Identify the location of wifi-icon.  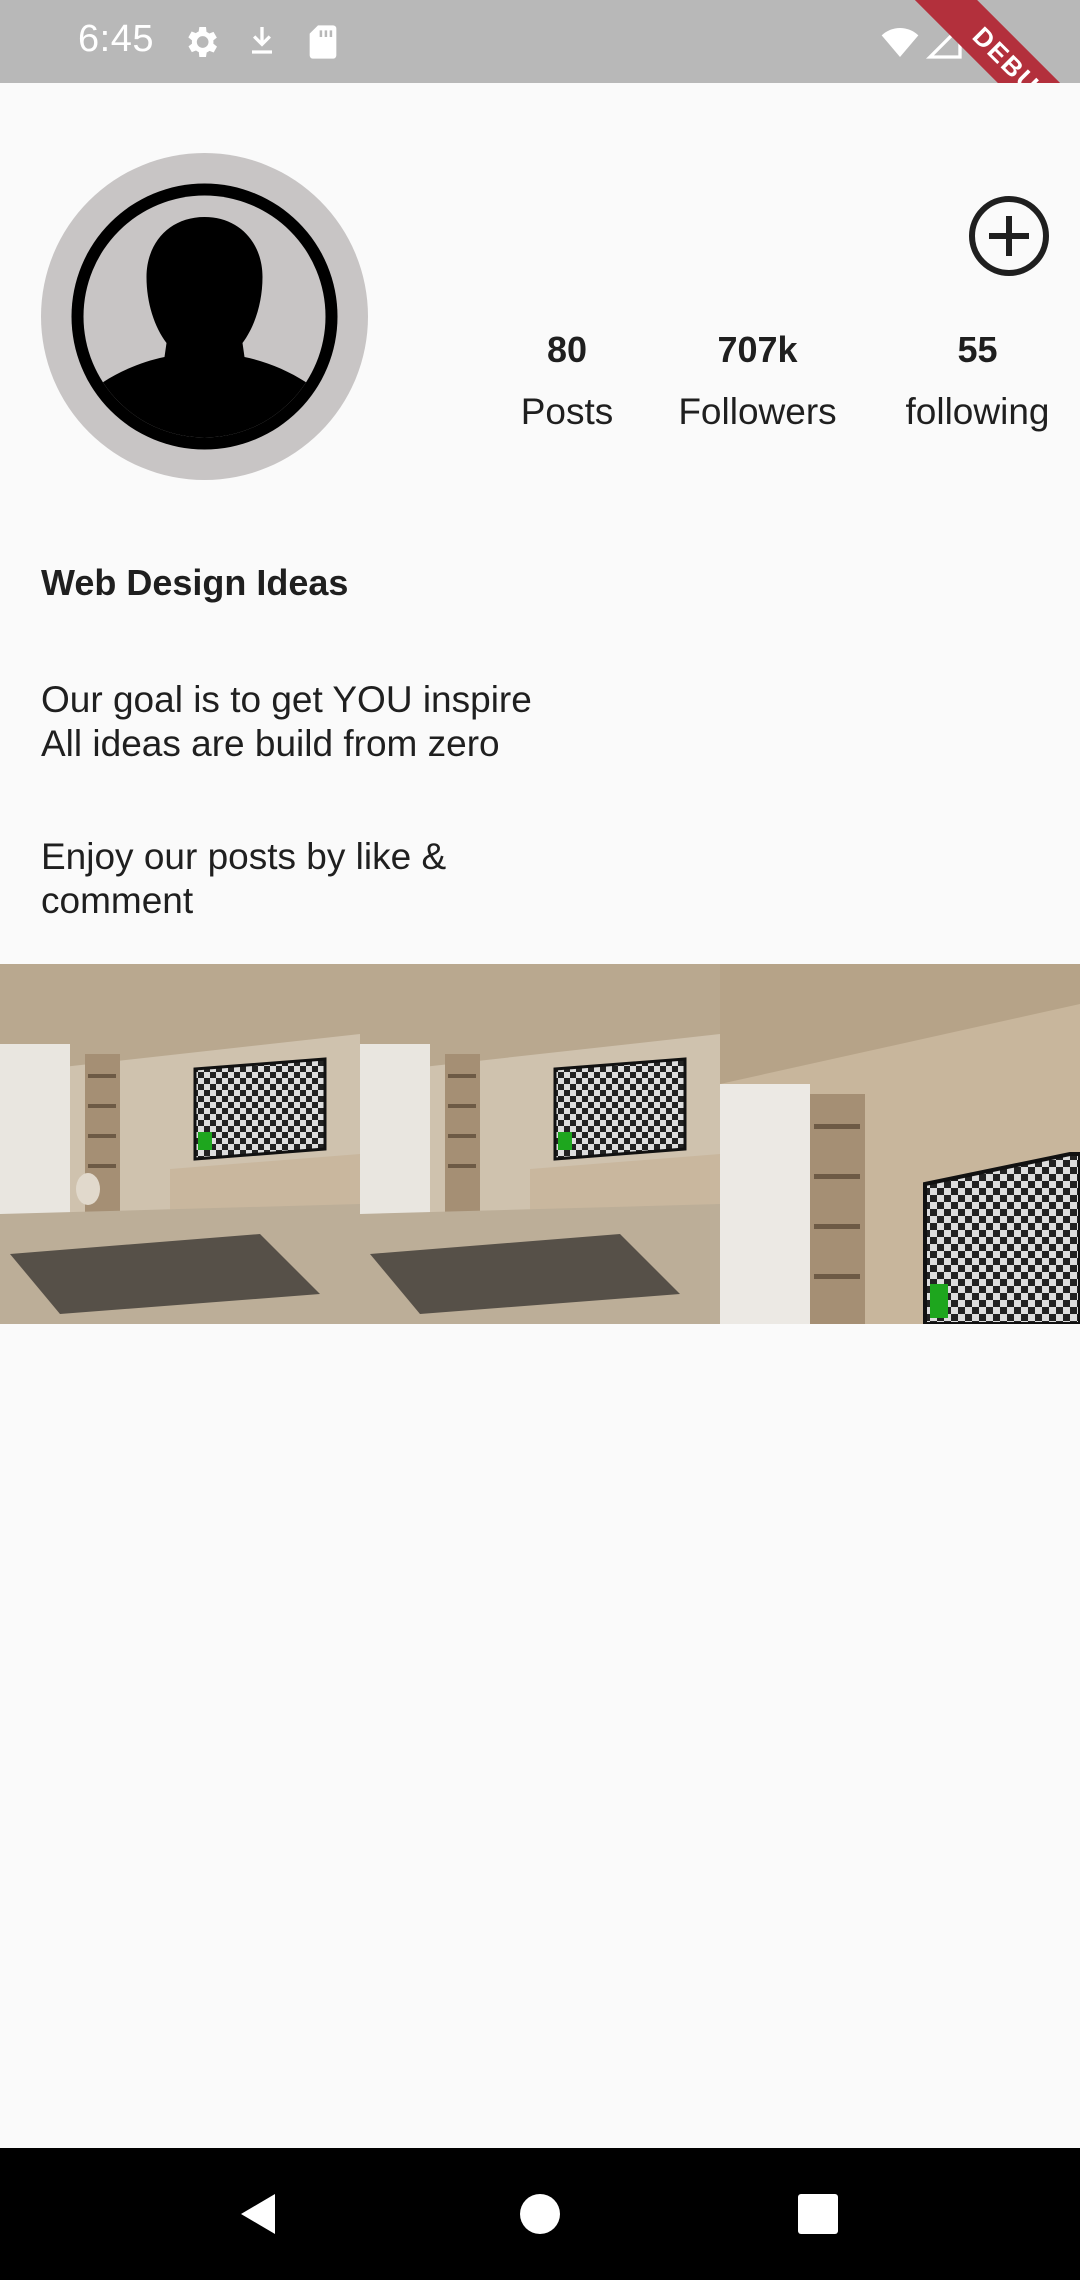
(900, 42).